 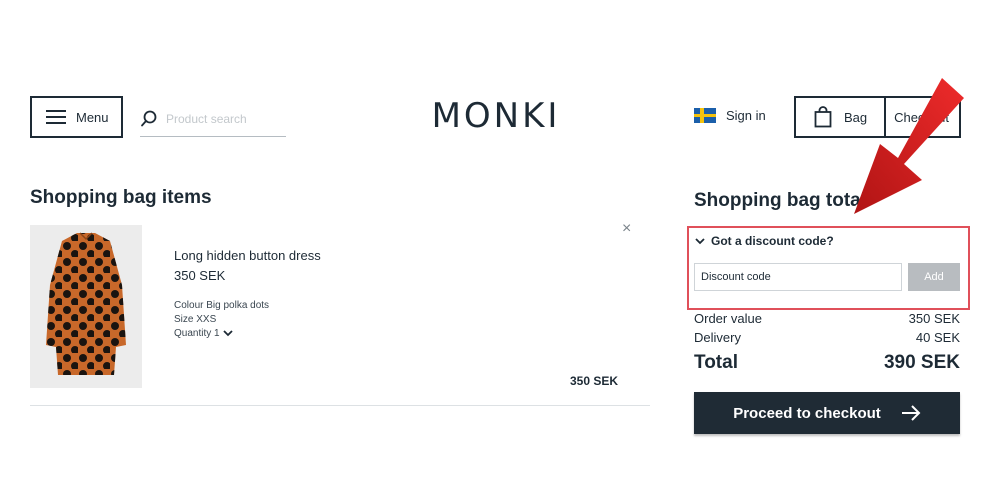 I want to click on product-name: Long hidden button dress, so click(x=247, y=255).